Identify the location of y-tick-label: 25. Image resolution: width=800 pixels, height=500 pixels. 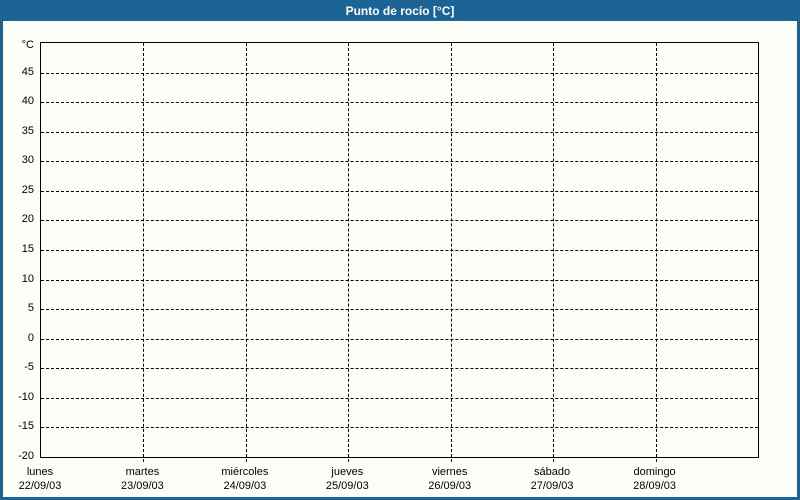
(27, 189).